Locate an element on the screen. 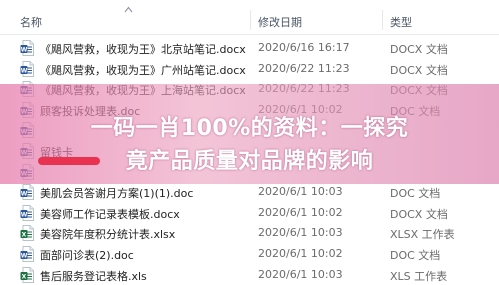  file-row: X 售后服务登记表格.xls 2020/6/1 10:03 XLS 工作表 is located at coordinates (249, 274).